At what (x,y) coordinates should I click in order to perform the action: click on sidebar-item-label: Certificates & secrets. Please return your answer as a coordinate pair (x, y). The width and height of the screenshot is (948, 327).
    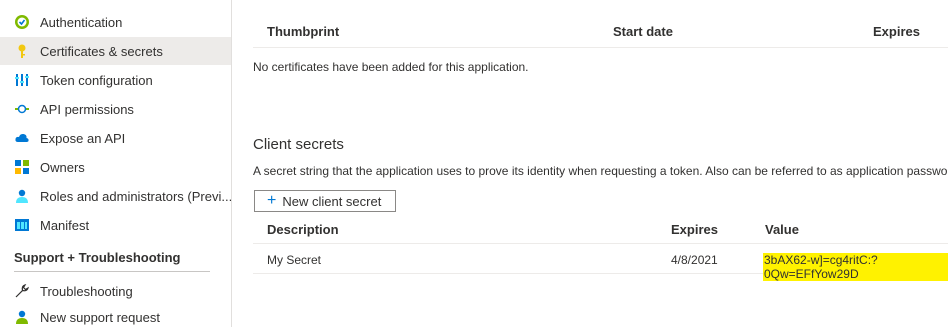
    Looking at the image, I should click on (101, 51).